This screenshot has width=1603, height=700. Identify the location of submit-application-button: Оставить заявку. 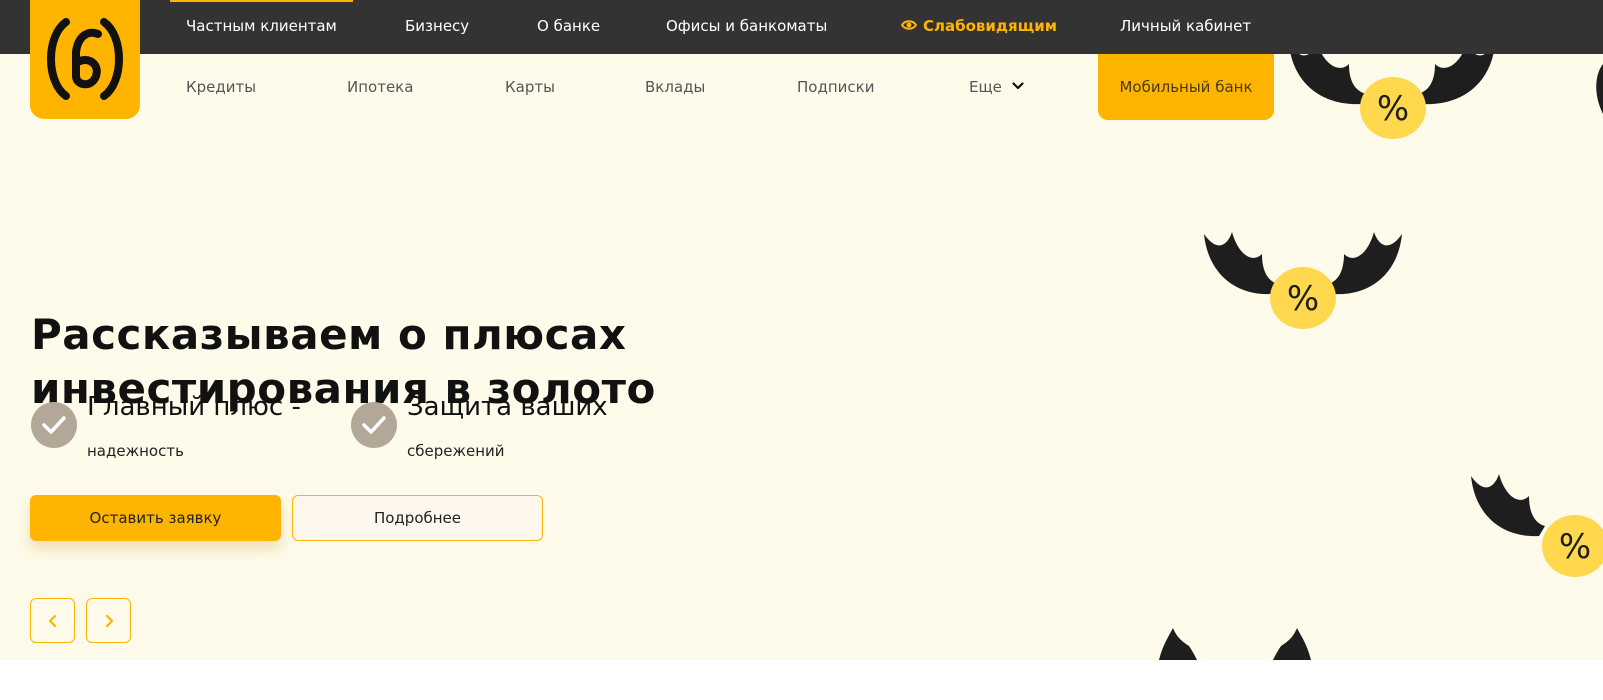
(155, 518).